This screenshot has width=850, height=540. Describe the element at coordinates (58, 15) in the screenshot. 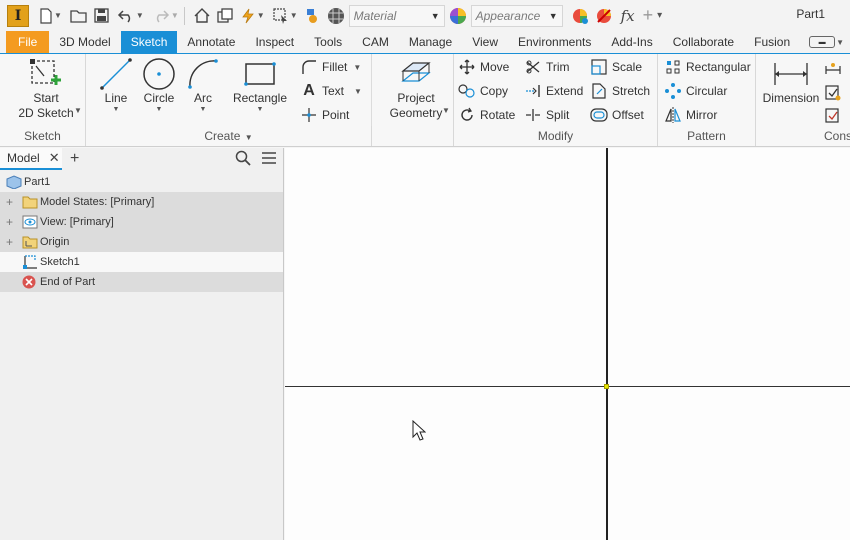

I see `new-dropdown-icon: ▼` at that location.